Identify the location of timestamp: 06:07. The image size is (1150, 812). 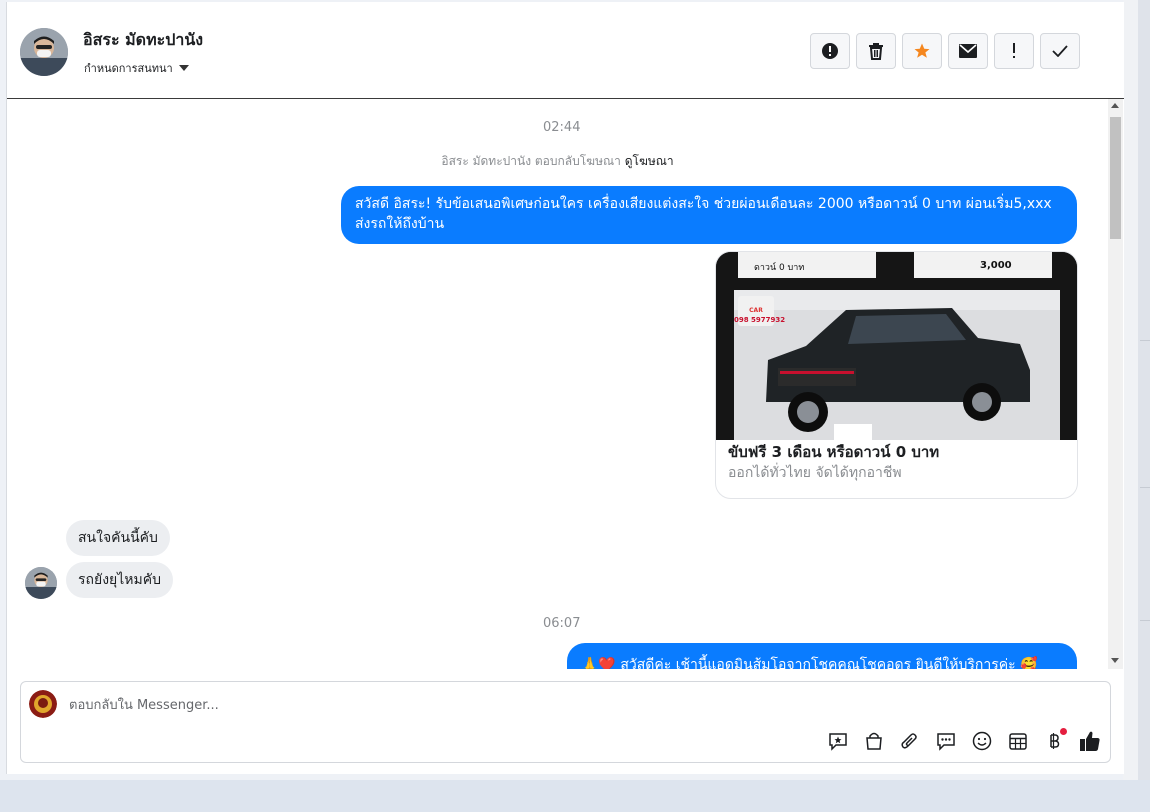
(562, 623).